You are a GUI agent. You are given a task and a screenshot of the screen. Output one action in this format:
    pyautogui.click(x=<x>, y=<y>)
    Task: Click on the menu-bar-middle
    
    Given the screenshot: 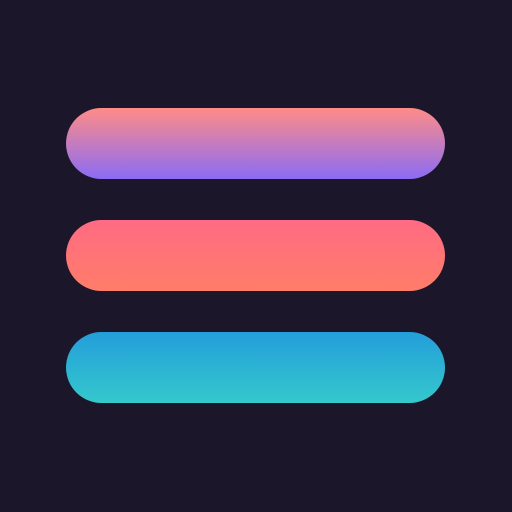 What is the action you would take?
    pyautogui.click(x=255, y=255)
    